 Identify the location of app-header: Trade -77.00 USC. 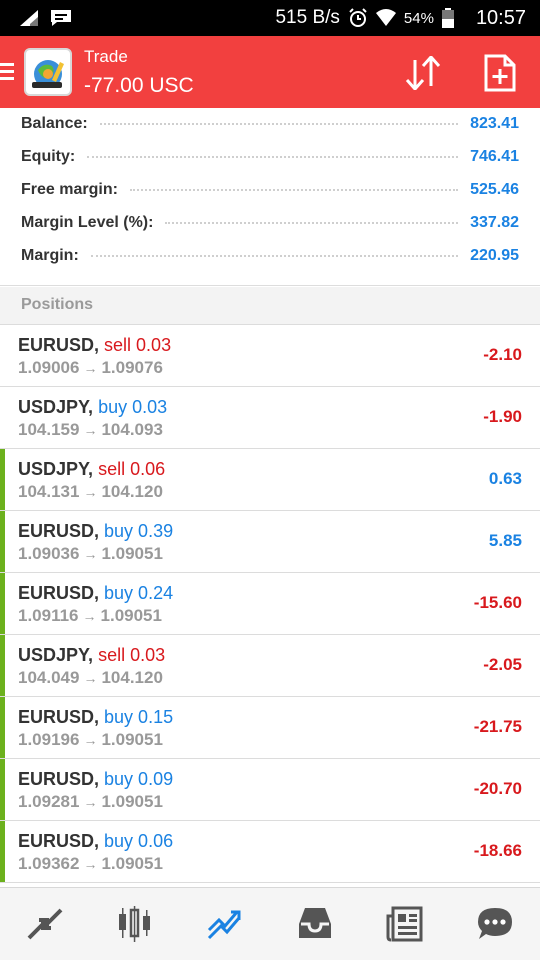
(270, 72).